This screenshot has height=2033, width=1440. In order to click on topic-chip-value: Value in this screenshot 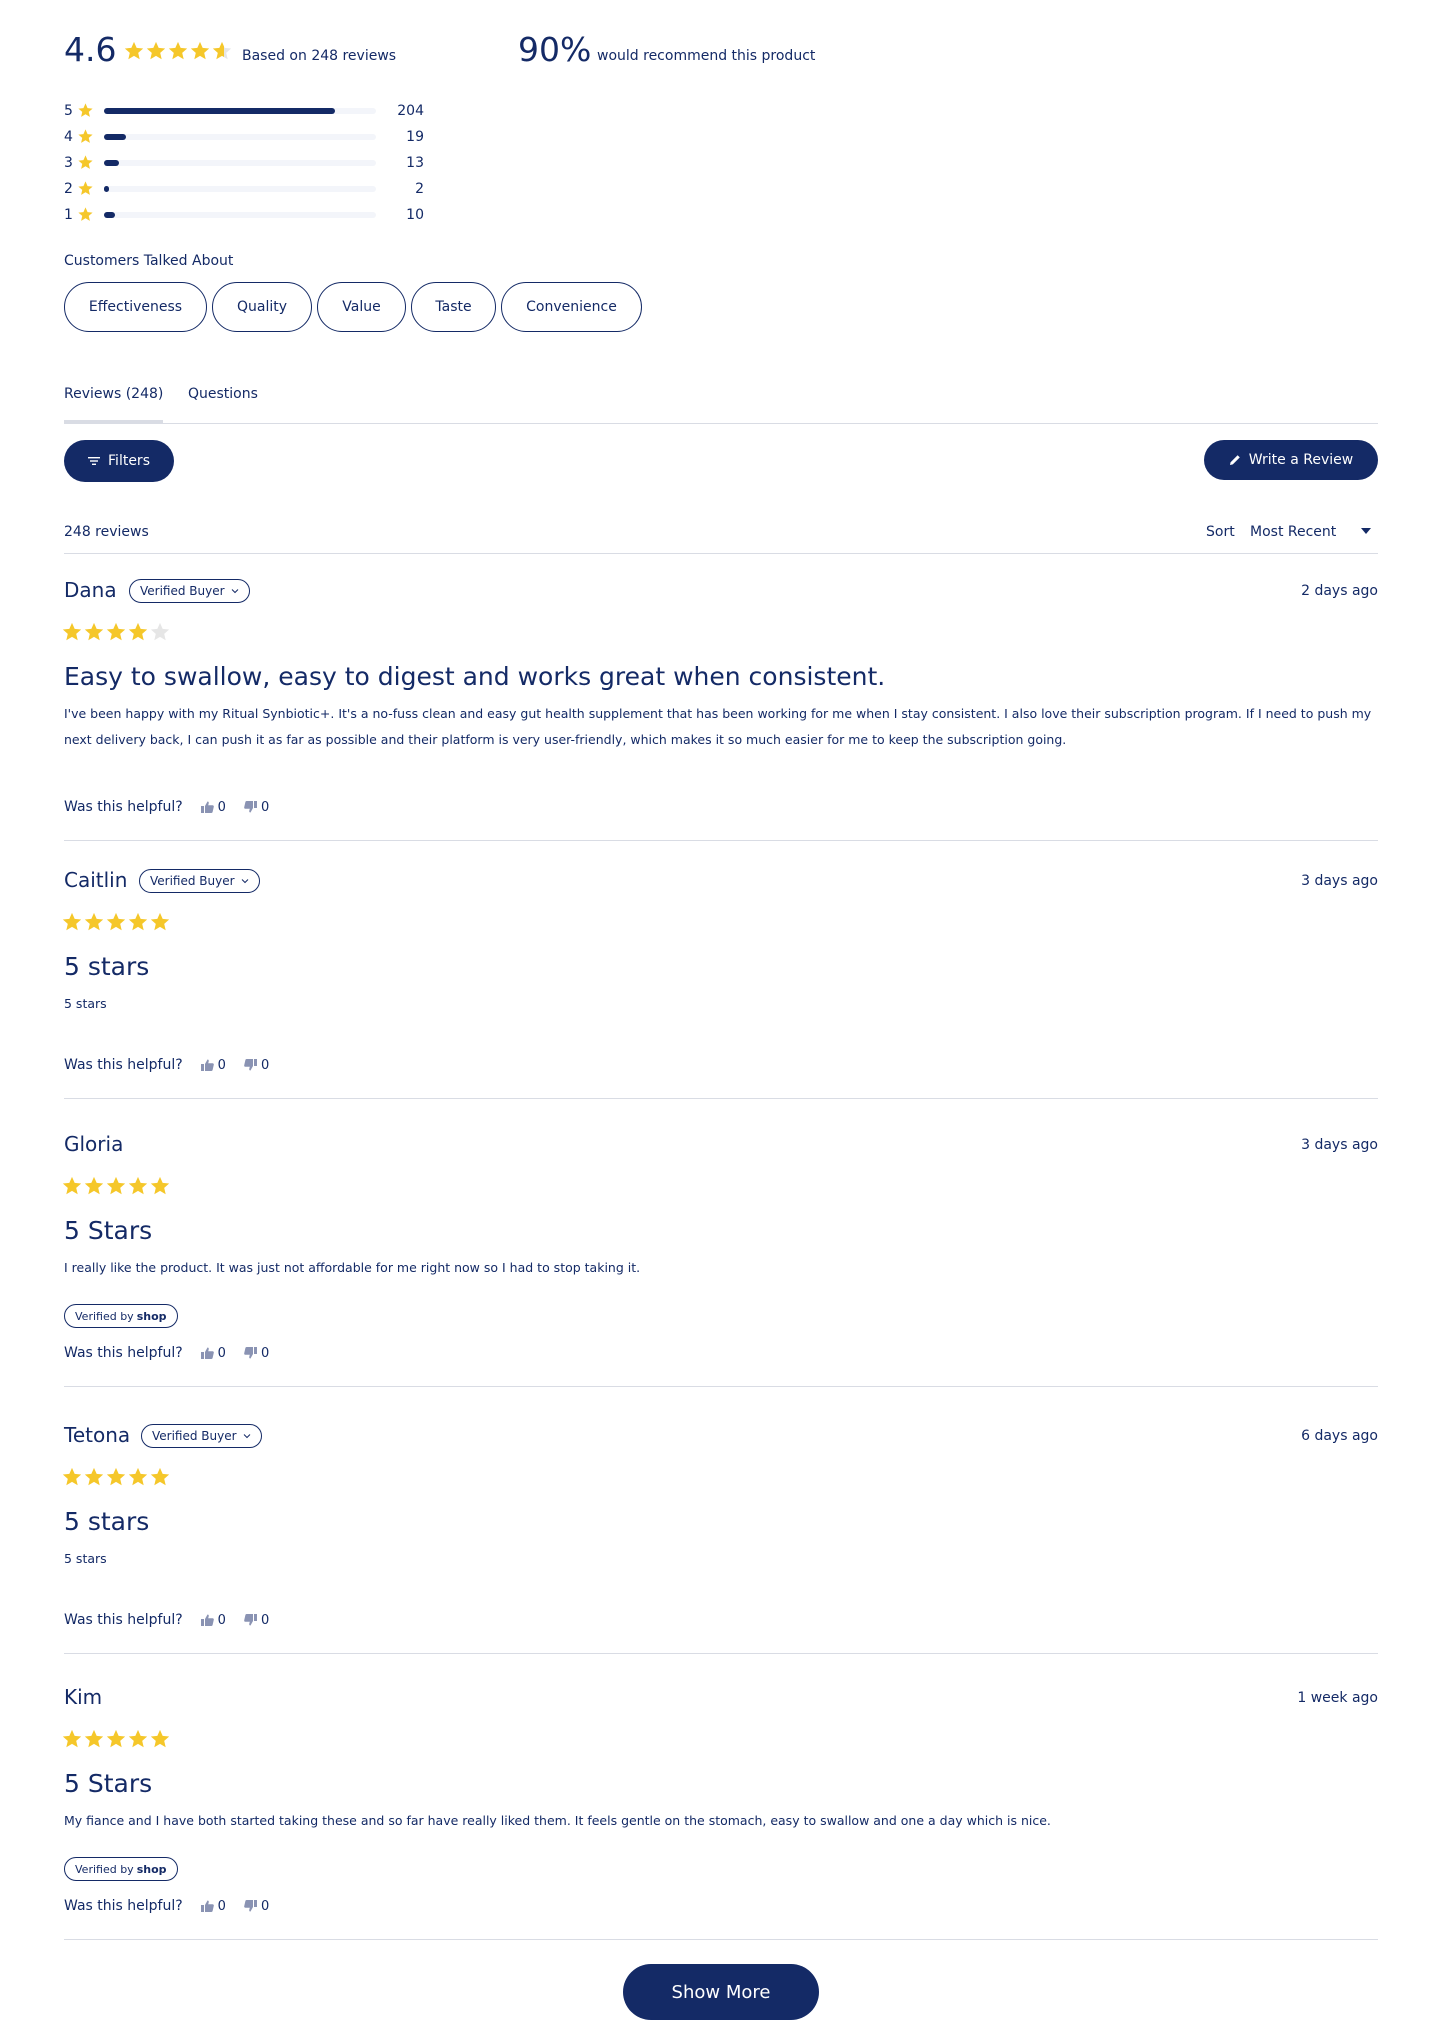, I will do `click(361, 307)`.